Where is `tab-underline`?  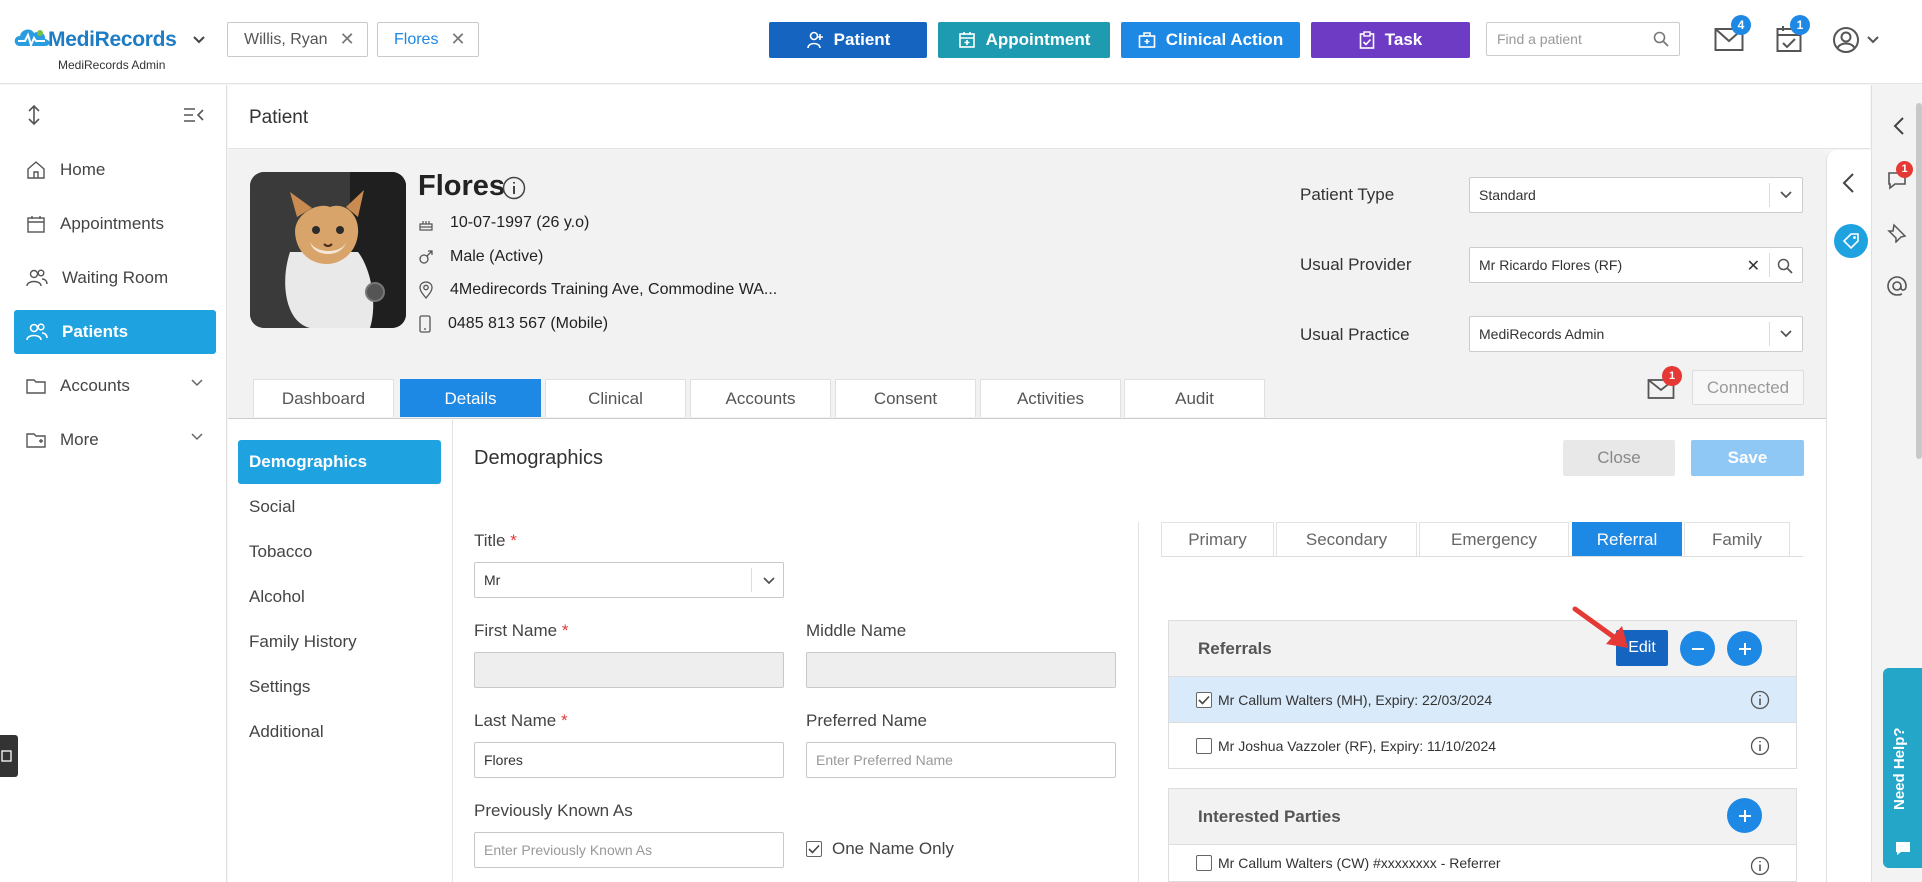
tab-underline is located at coordinates (1482, 556).